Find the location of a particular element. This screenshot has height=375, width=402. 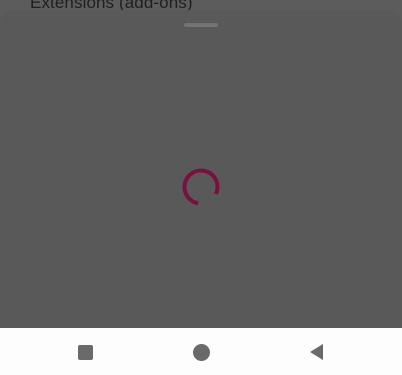

back-button is located at coordinates (317, 352).